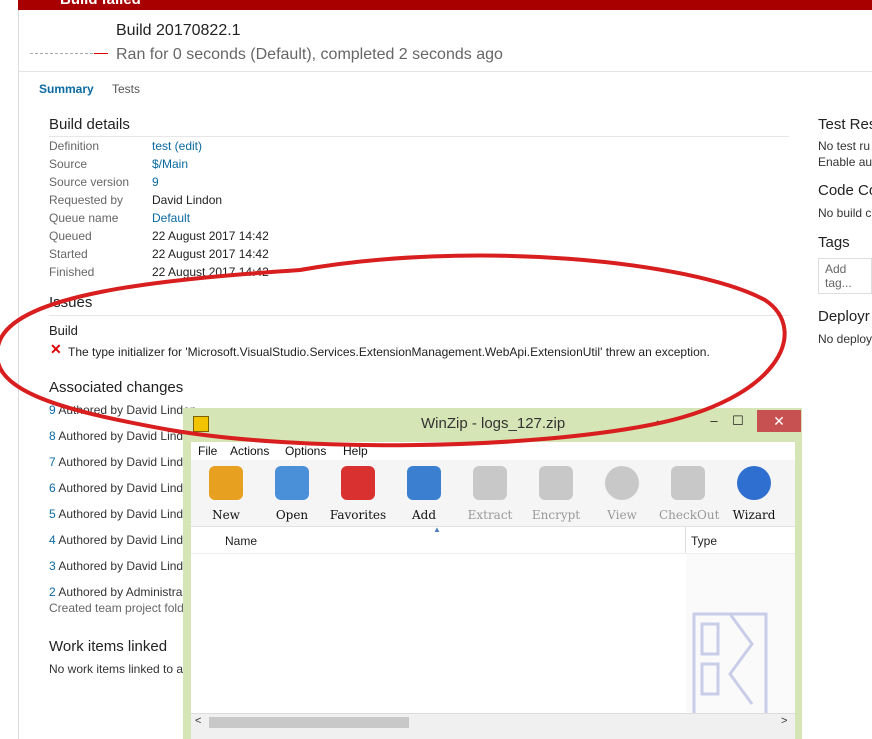 This screenshot has height=739, width=872. I want to click on issues-title: Issues, so click(71, 302).